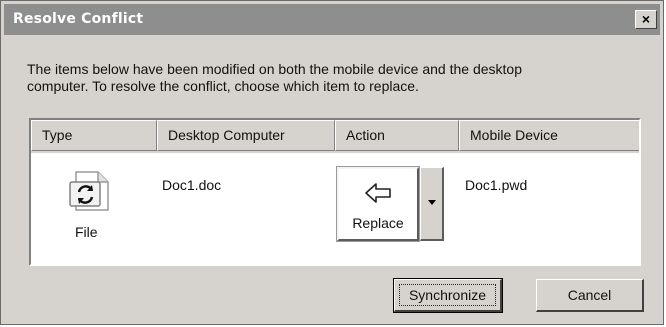 This screenshot has height=327, width=666. What do you see at coordinates (192, 185) in the screenshot?
I see `desktop-item-name: Doc1.doc` at bounding box center [192, 185].